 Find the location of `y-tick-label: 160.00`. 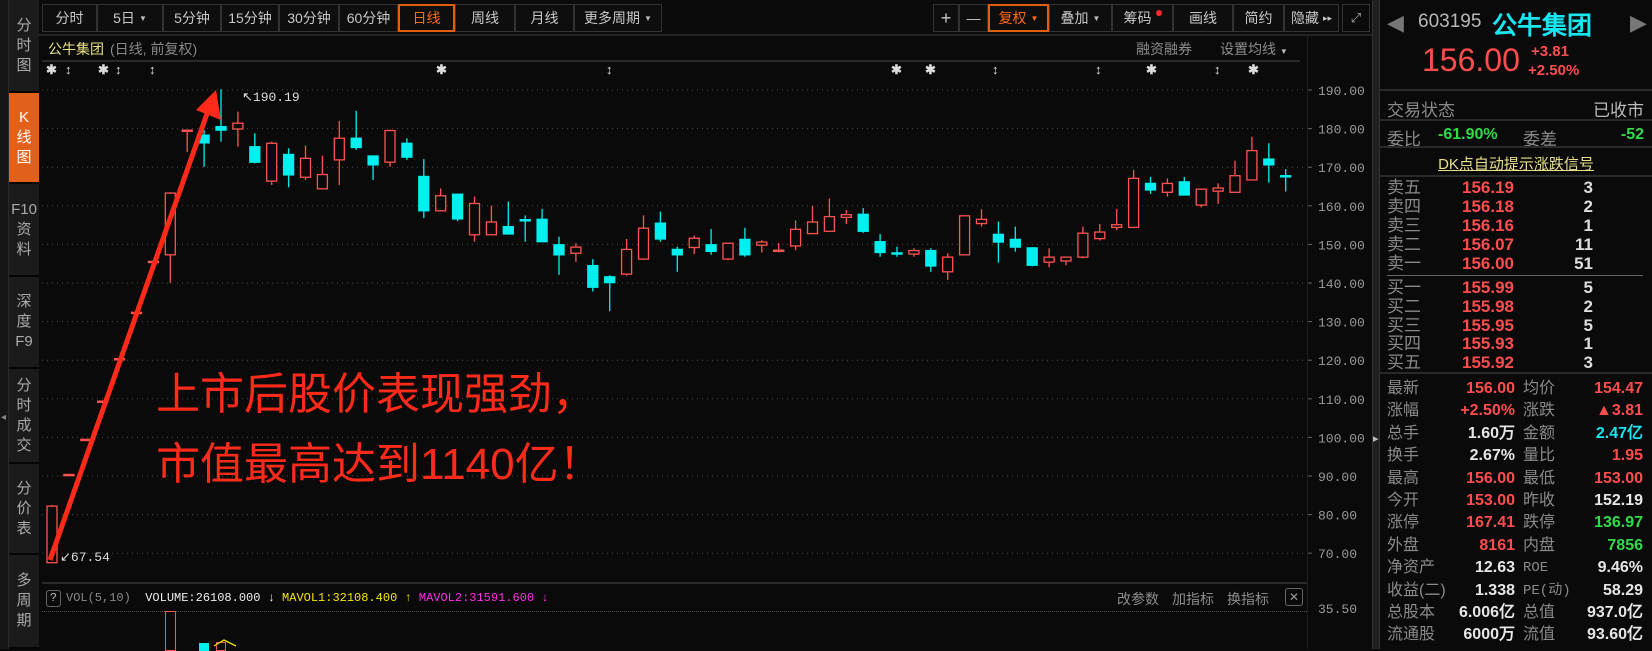

y-tick-label: 160.00 is located at coordinates (1341, 207).